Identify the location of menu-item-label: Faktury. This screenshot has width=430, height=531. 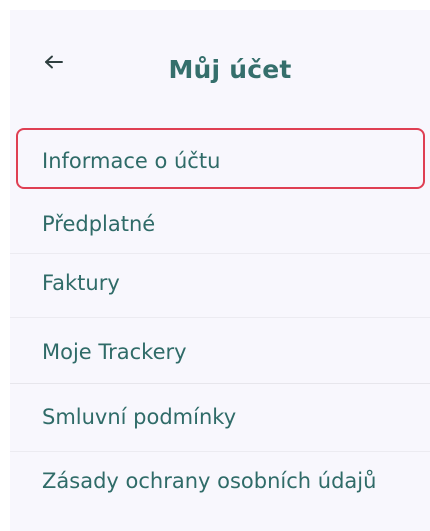
(81, 283).